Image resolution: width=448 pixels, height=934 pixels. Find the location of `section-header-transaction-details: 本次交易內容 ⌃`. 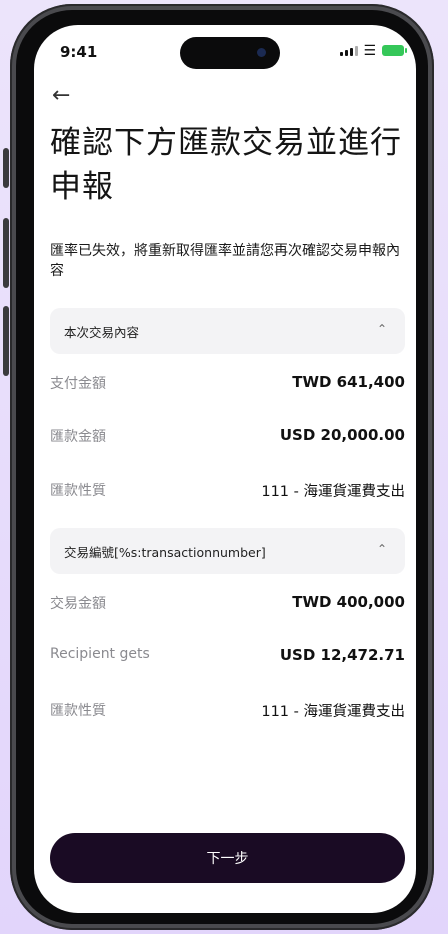

section-header-transaction-details: 本次交易內容 ⌃ is located at coordinates (227, 331).